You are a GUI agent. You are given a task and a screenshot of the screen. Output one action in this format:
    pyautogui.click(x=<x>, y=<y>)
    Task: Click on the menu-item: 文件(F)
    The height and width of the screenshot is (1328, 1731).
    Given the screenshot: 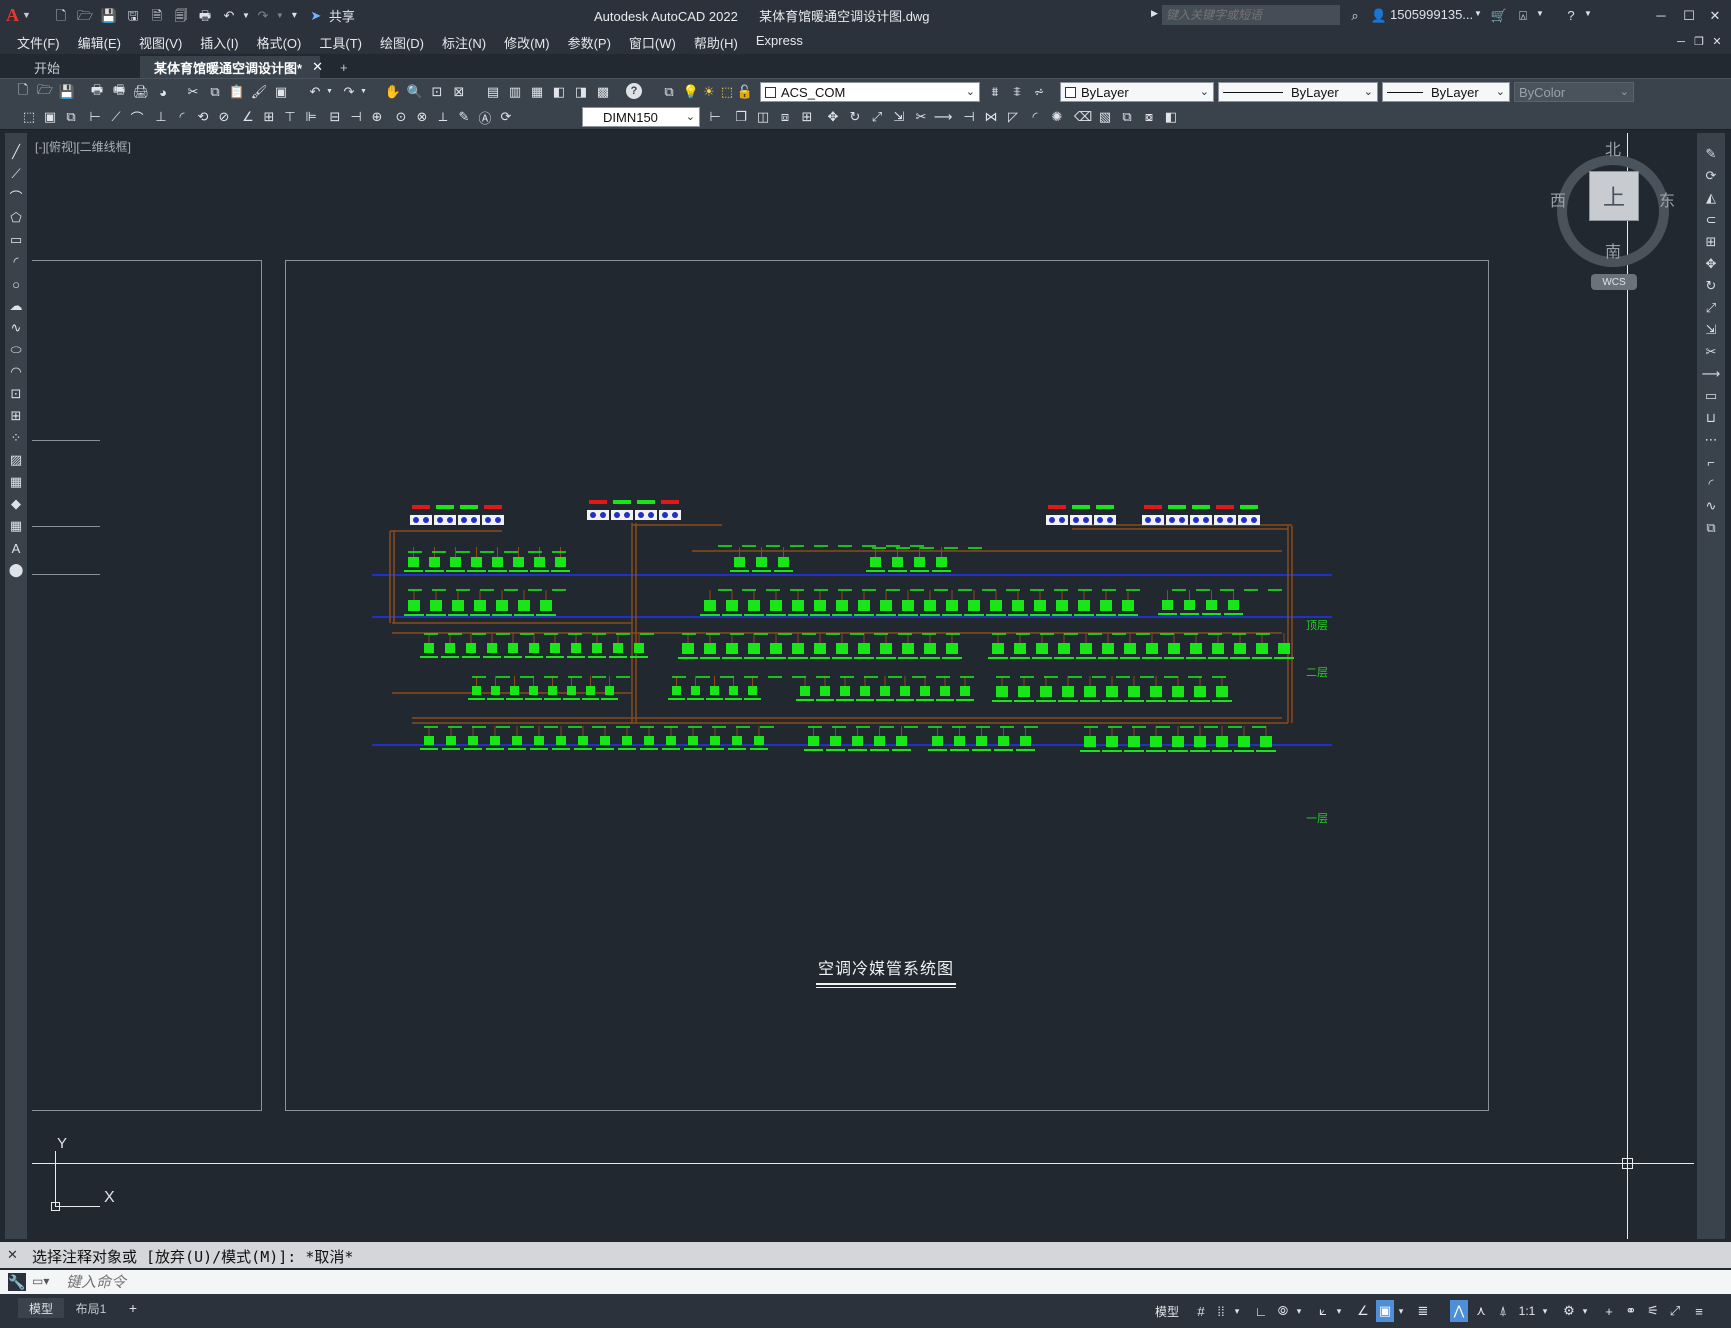 What is the action you would take?
    pyautogui.click(x=38, y=42)
    